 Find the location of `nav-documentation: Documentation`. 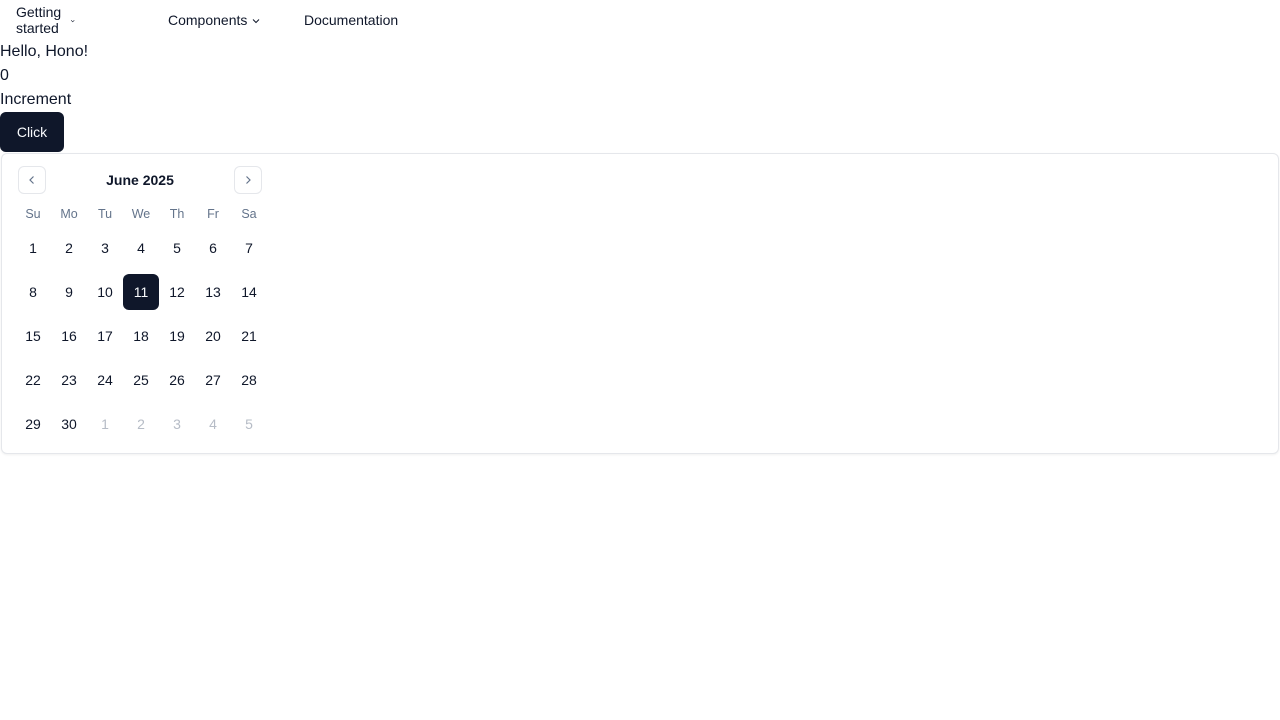

nav-documentation: Documentation is located at coordinates (351, 20).